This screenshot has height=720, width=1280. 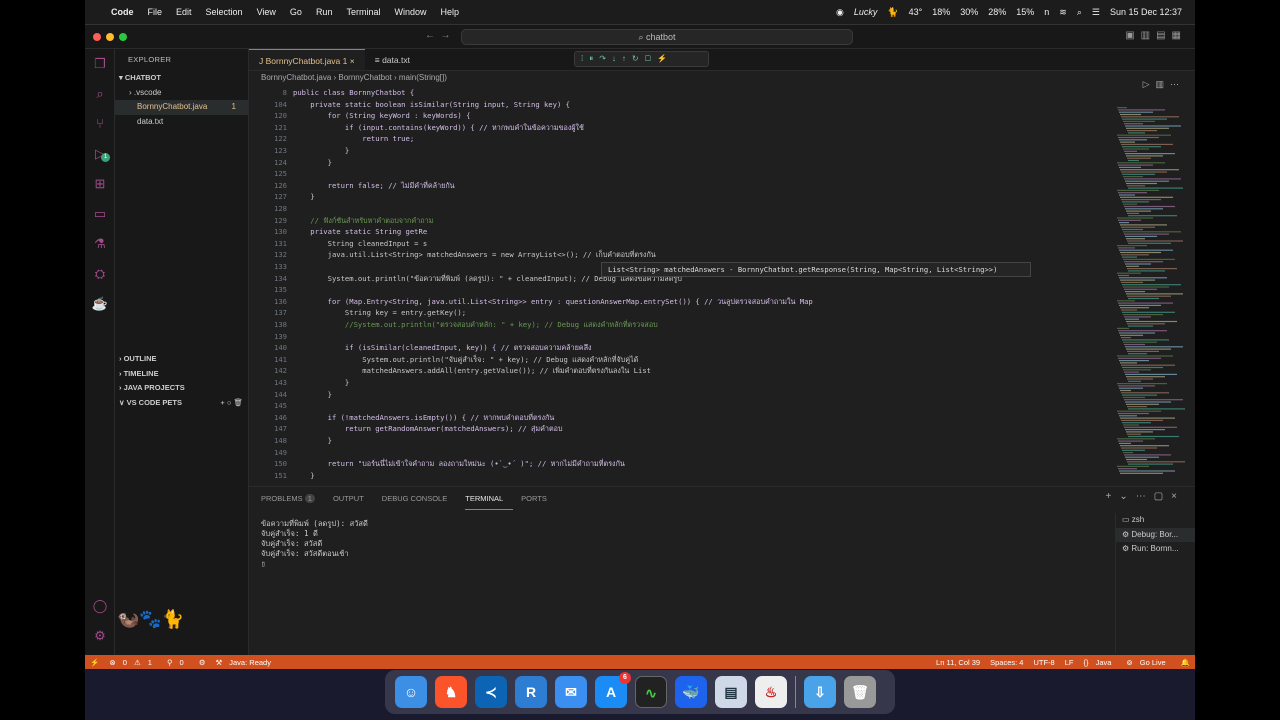 What do you see at coordinates (997, 12) in the screenshot?
I see `disk-status: 28%` at bounding box center [997, 12].